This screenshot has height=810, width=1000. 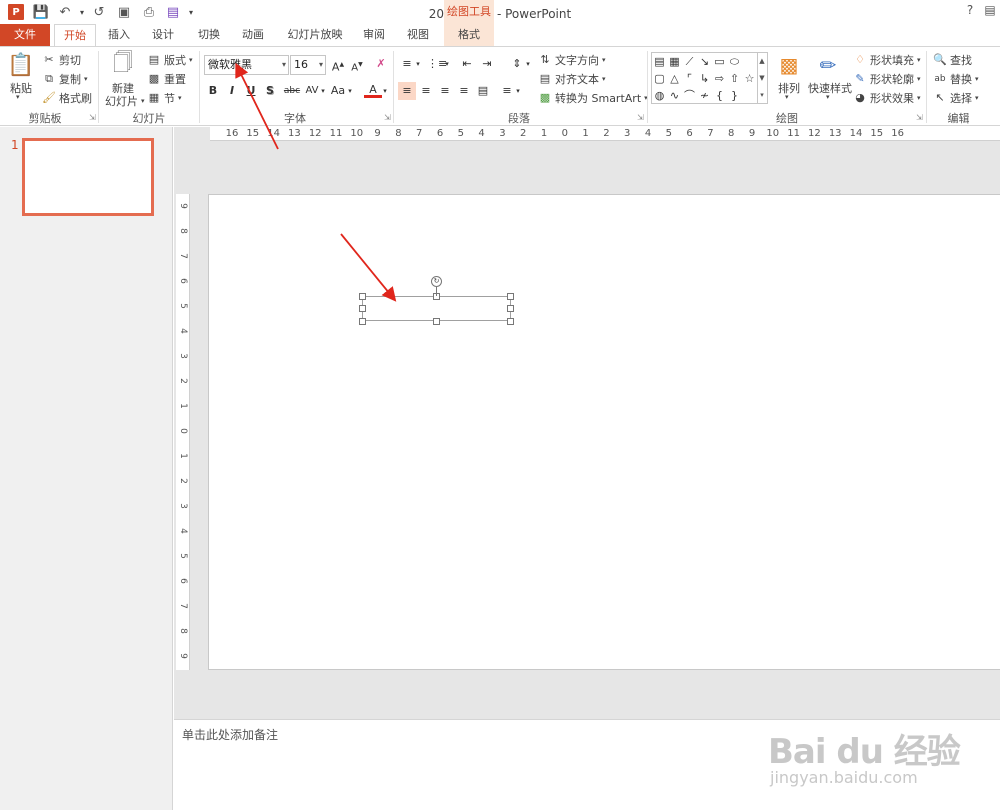 I want to click on gallery-scroll: ▲ ▼ ▾, so click(x=762, y=78).